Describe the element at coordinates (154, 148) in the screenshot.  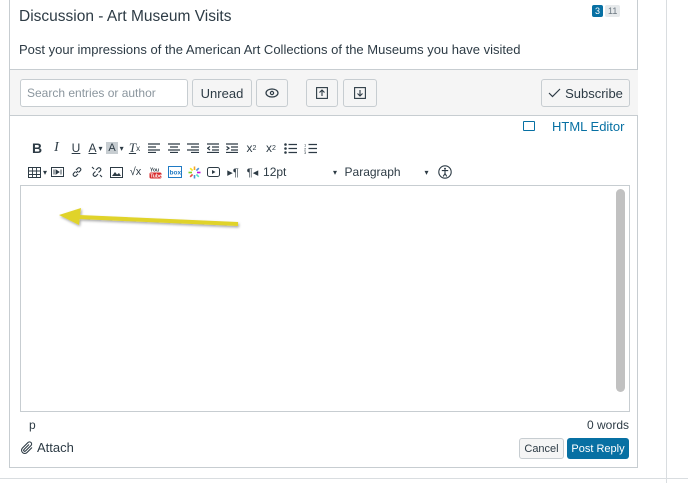
I see `align-left-icon` at that location.